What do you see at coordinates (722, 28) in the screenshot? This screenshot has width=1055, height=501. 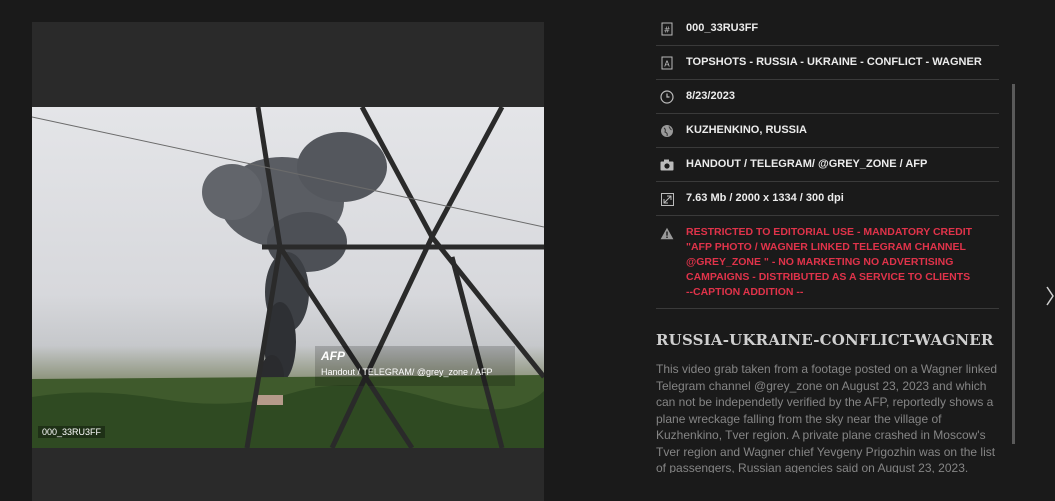 I see `detail-id-text: 000_33RU3FF` at bounding box center [722, 28].